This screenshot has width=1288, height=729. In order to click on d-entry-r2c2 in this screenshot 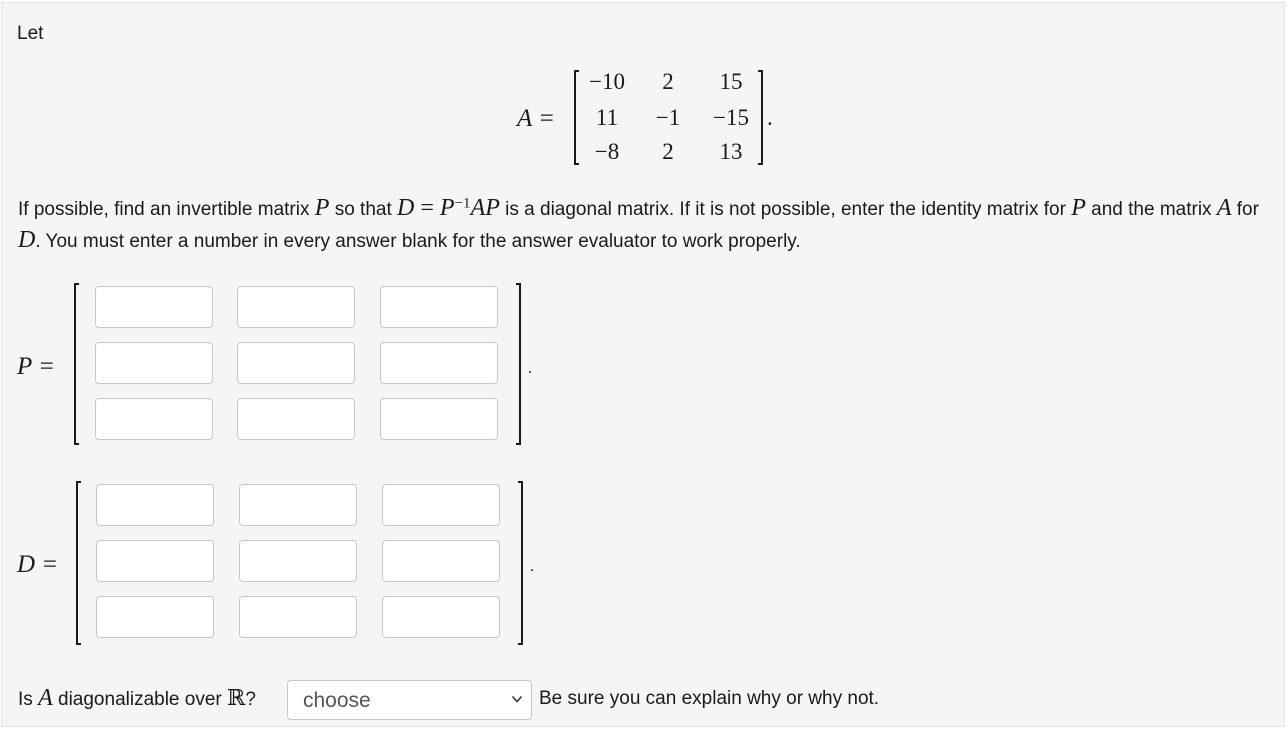, I will do `click(298, 561)`.